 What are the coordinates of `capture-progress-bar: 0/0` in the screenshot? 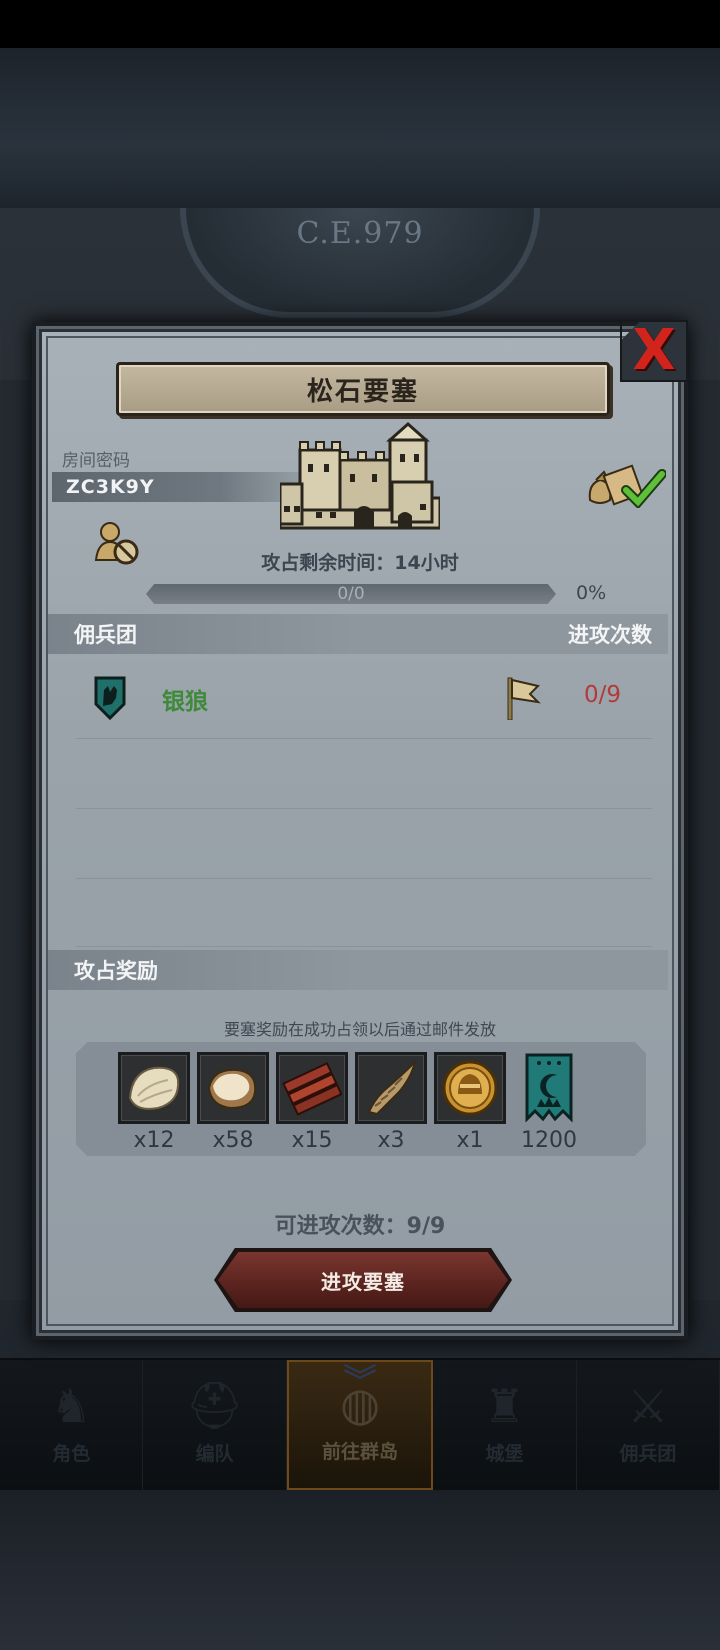 It's located at (351, 594).